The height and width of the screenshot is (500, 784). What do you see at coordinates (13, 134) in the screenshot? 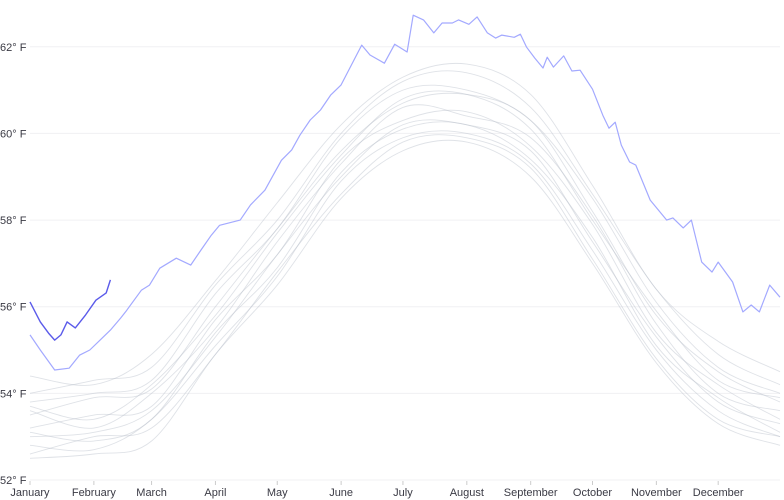
I see `y-tick-label: 60° F` at bounding box center [13, 134].